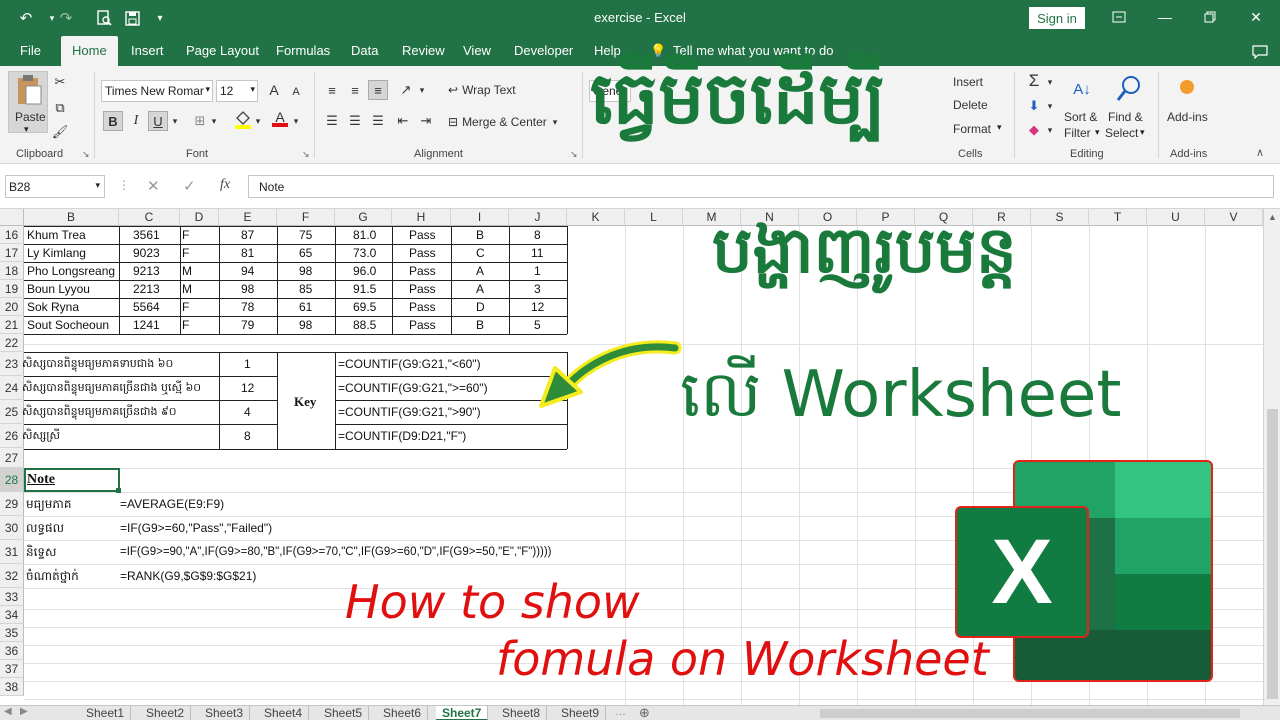 This screenshot has height=720, width=1280. I want to click on row-header: 37, so click(12, 669).